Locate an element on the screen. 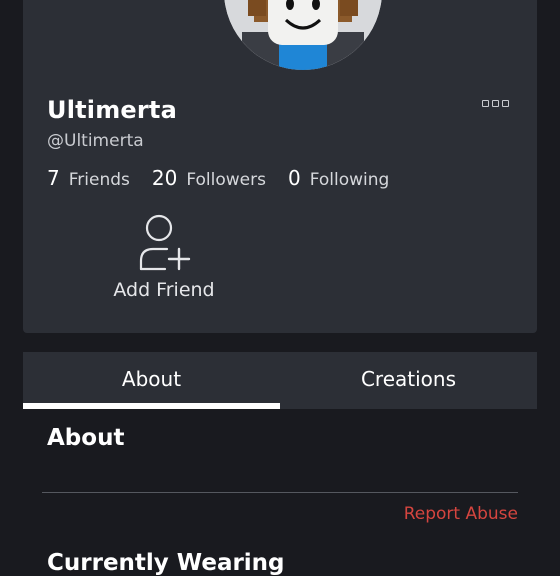 This screenshot has width=560, height=576. following-stat: 0 Following is located at coordinates (338, 178).